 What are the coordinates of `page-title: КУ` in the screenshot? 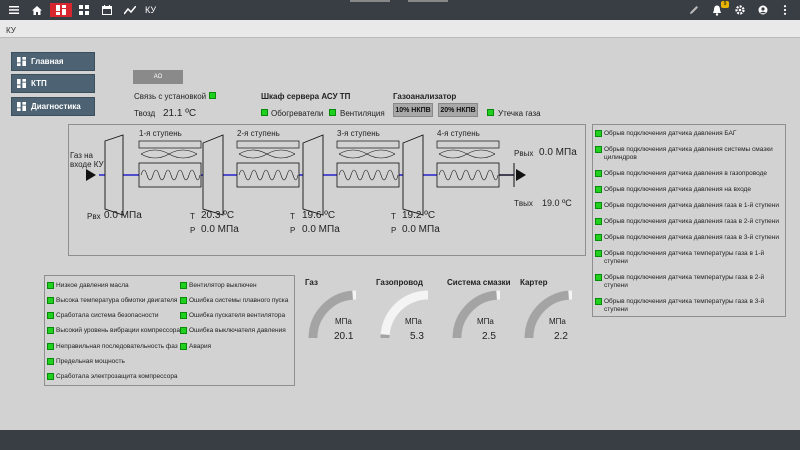 It's located at (151, 10).